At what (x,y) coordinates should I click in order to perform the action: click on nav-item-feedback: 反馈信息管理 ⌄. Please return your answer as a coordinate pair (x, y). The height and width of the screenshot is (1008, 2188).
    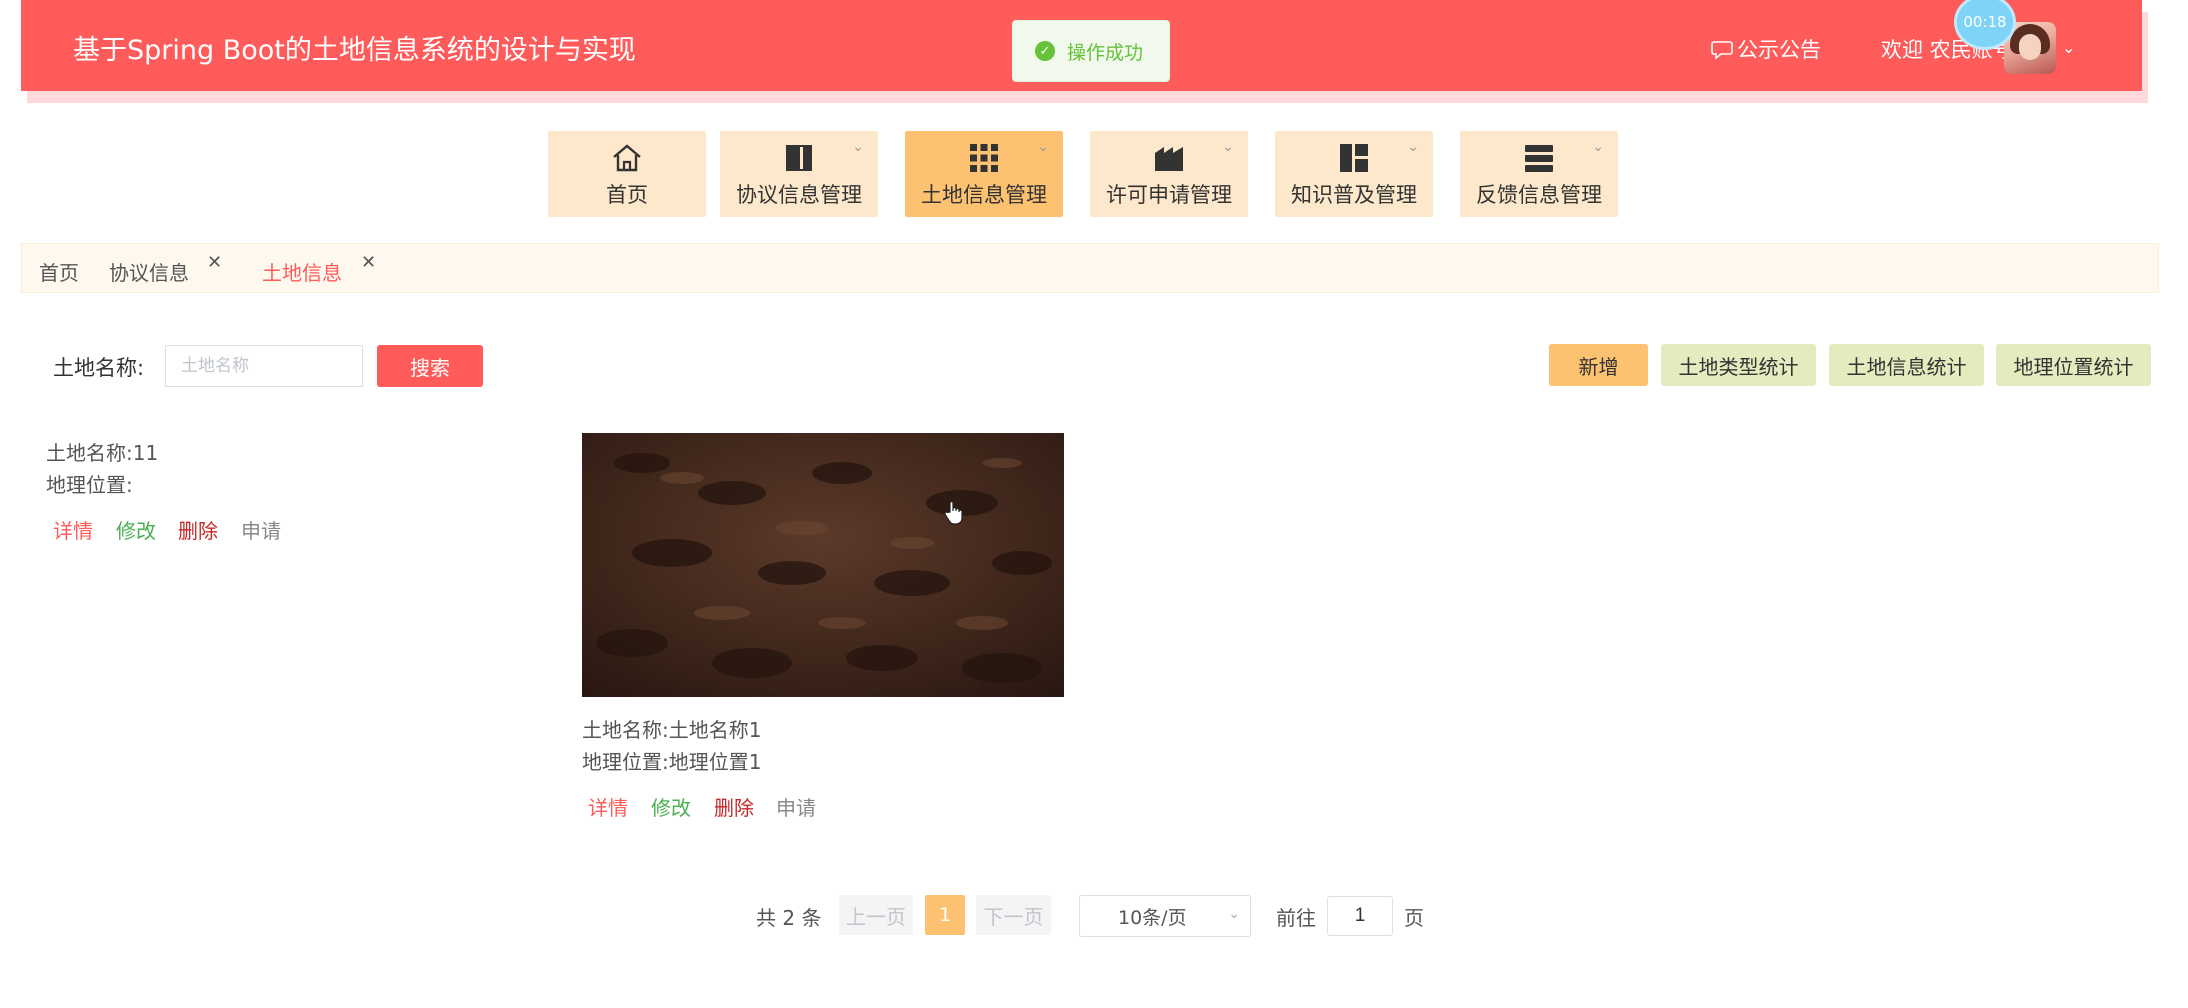
    Looking at the image, I should click on (1539, 174).